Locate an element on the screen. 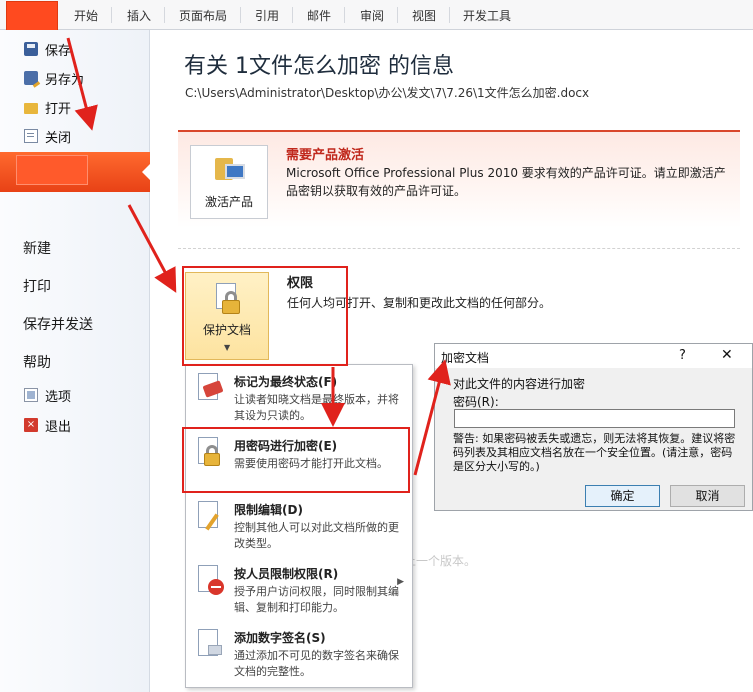 This screenshot has height=692, width=753. nav-options-label: 选项 is located at coordinates (58, 397).